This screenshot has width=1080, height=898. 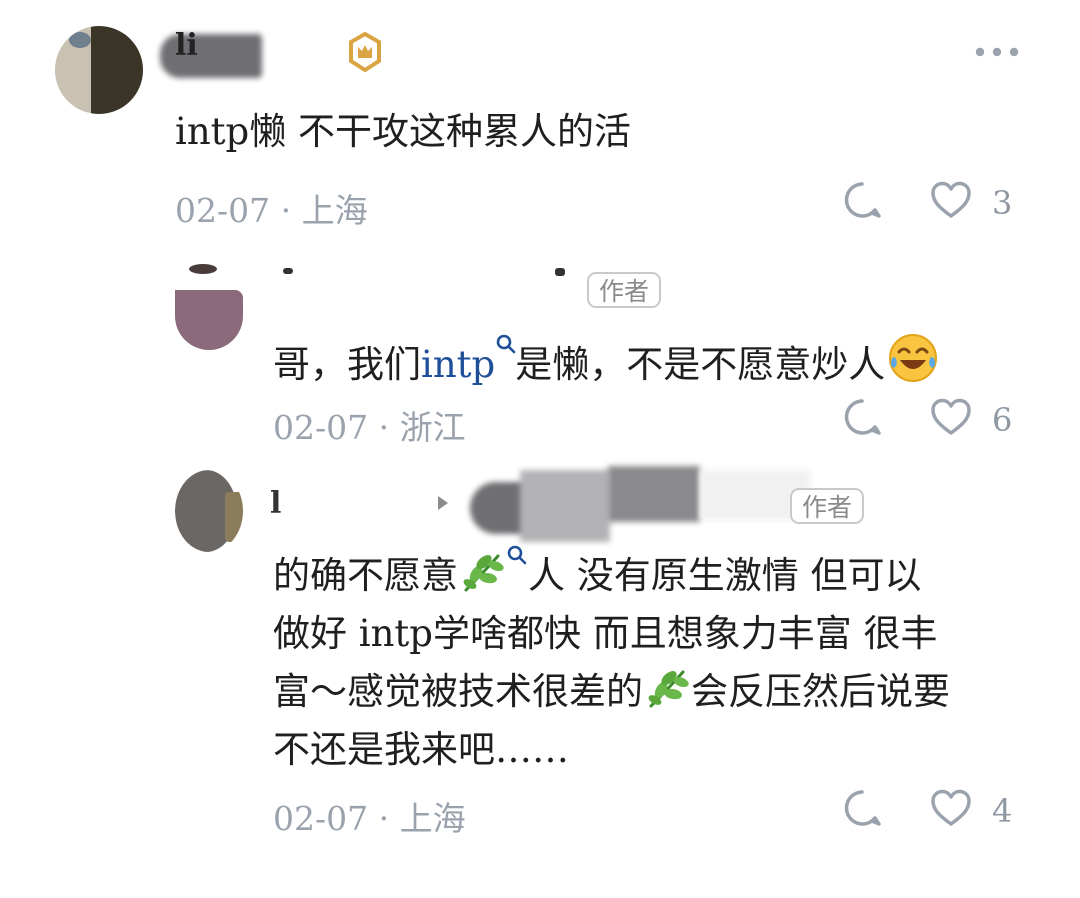 I want to click on comment-text-suffix: 是懒，不是不愿意炒人, so click(x=700, y=364).